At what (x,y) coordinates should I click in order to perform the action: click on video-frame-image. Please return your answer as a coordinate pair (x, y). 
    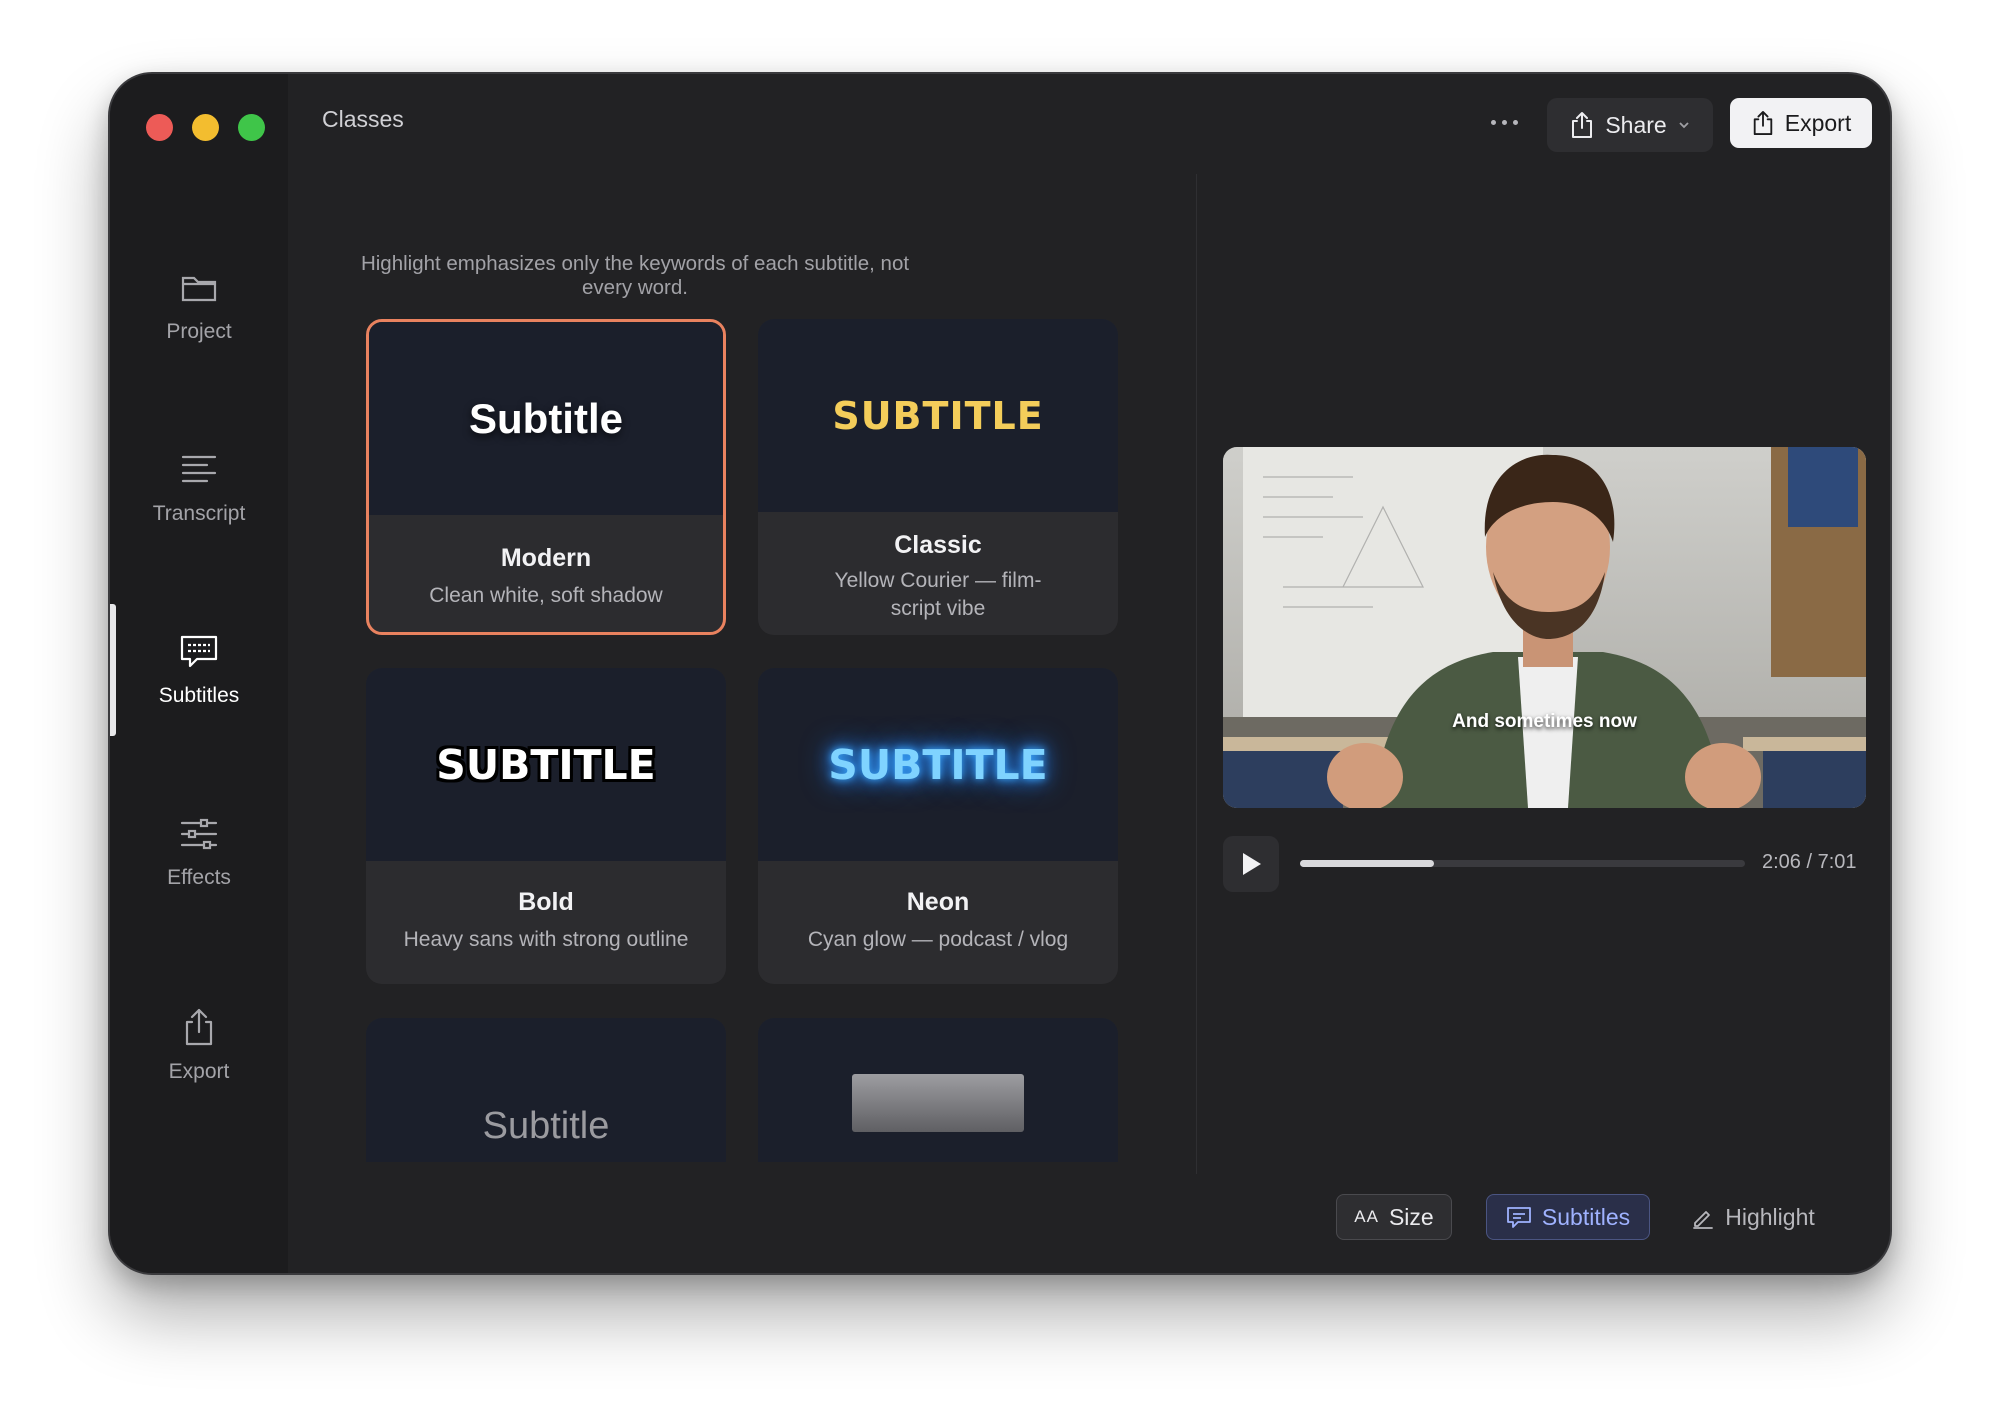
    Looking at the image, I should click on (1544, 627).